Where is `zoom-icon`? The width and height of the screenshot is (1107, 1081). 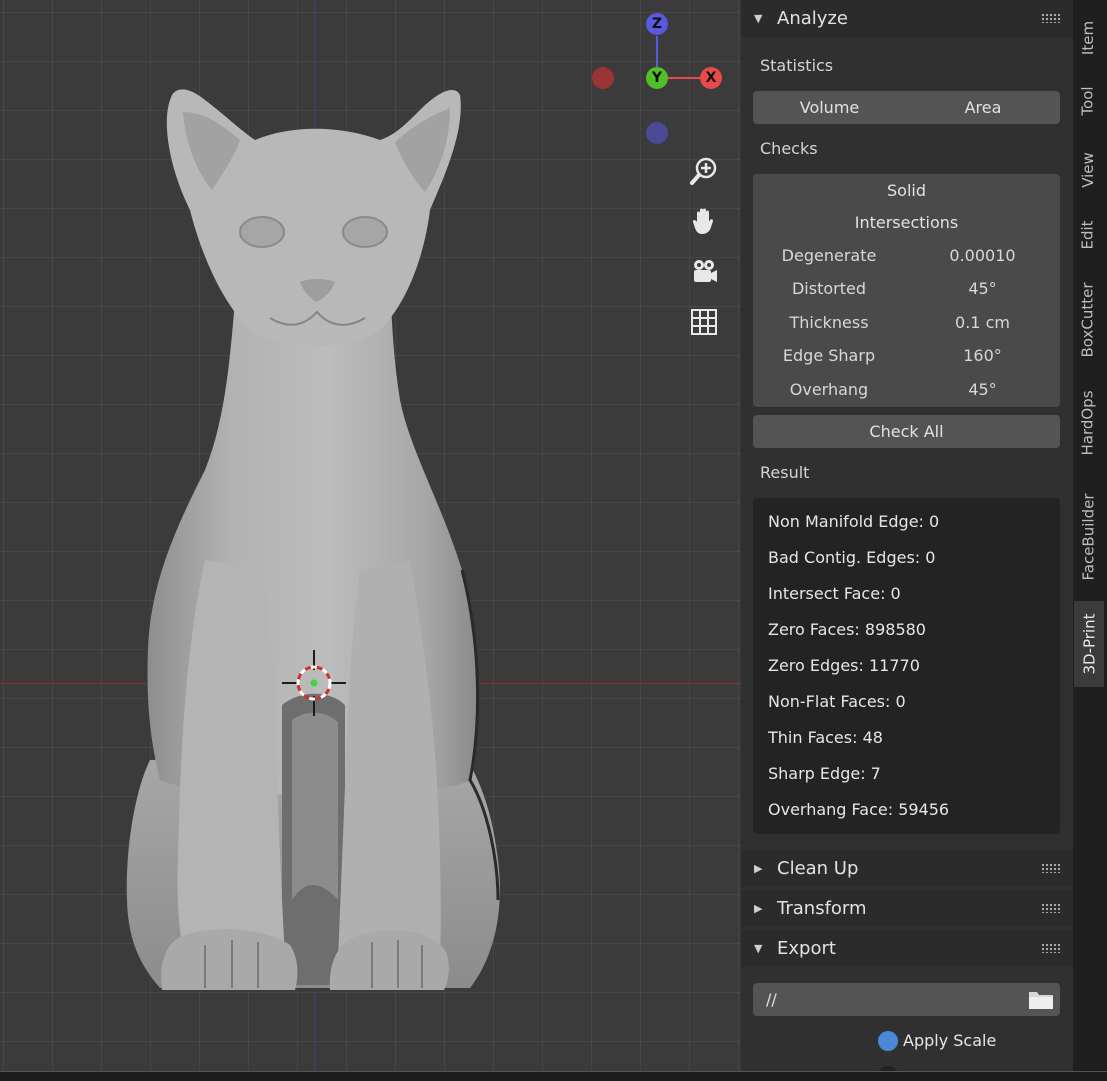 zoom-icon is located at coordinates (704, 171).